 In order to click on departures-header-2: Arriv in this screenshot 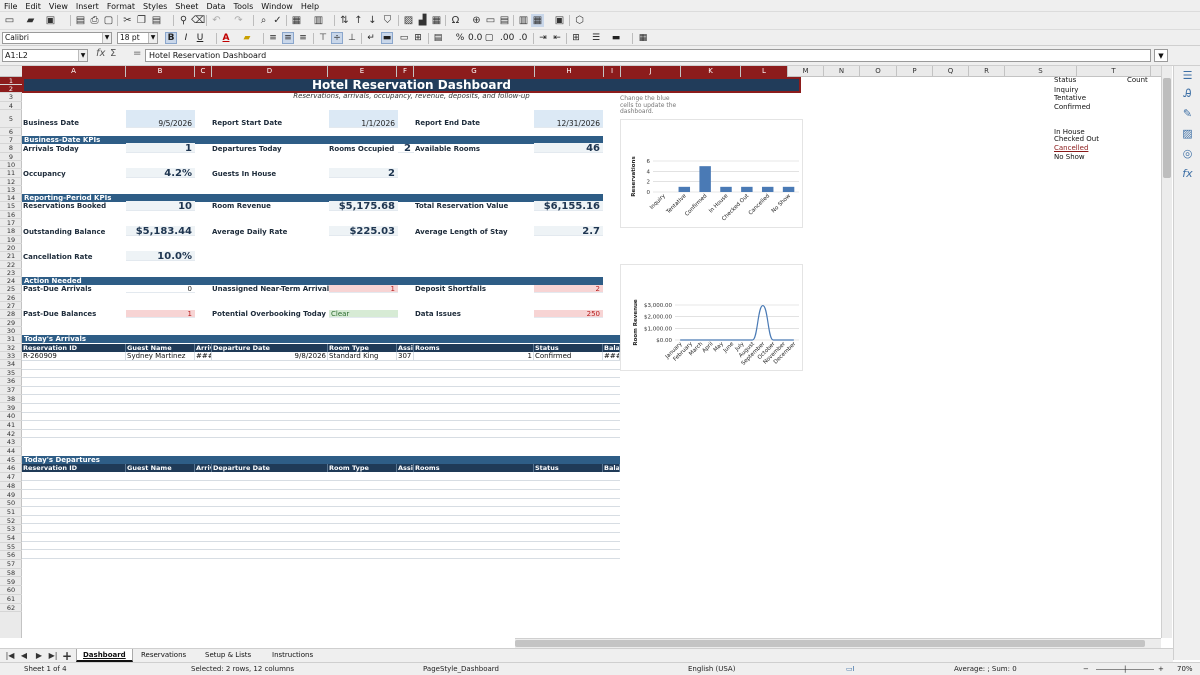, I will do `click(203, 468)`.